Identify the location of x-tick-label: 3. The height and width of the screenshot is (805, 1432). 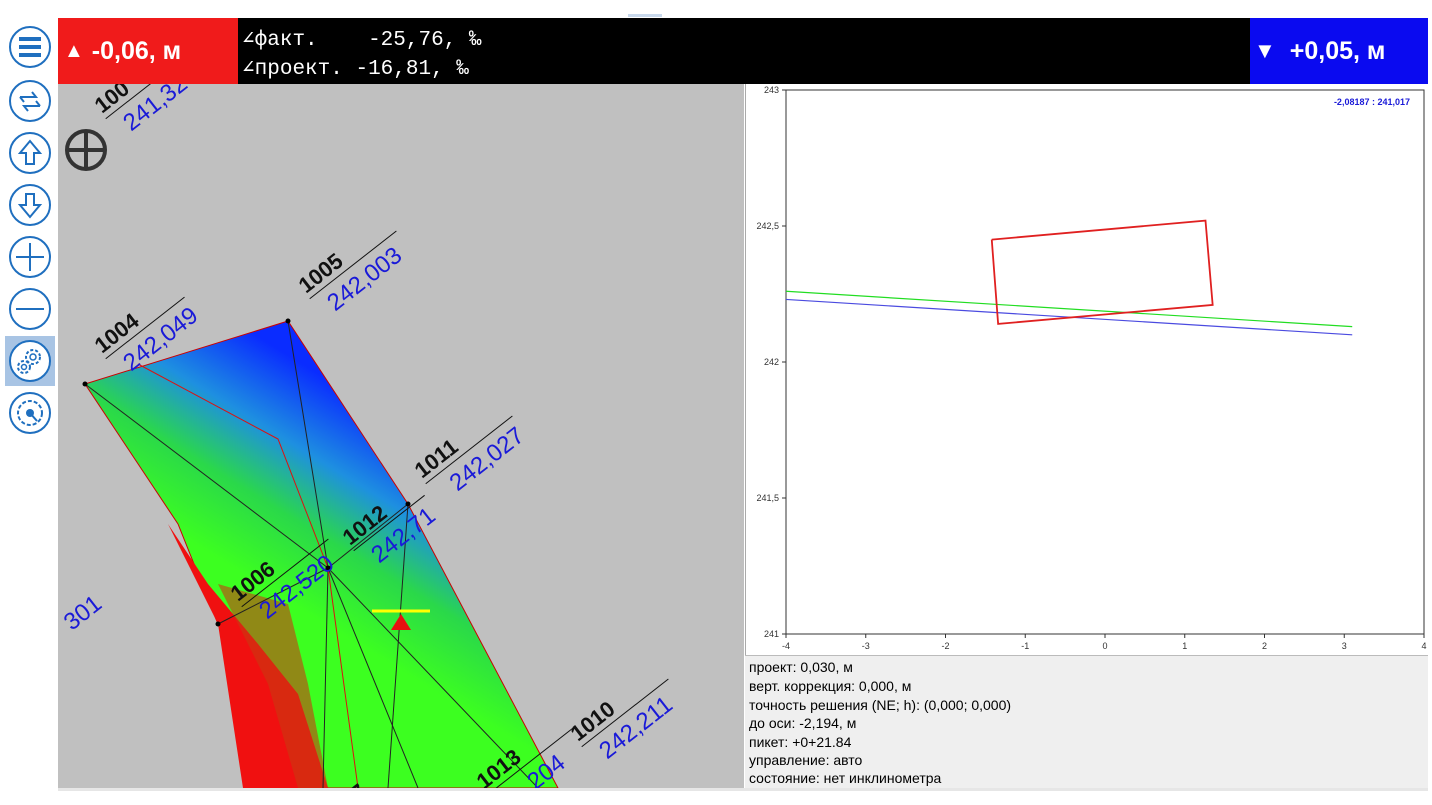
(1344, 646).